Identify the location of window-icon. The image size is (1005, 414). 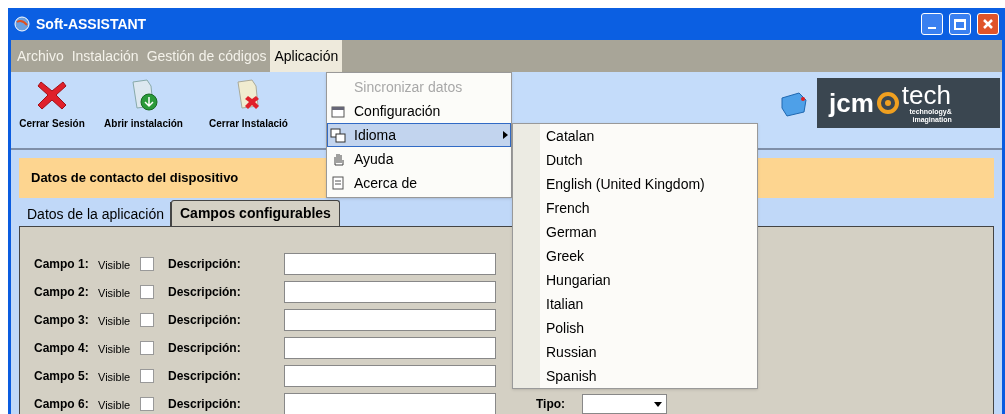
(338, 111).